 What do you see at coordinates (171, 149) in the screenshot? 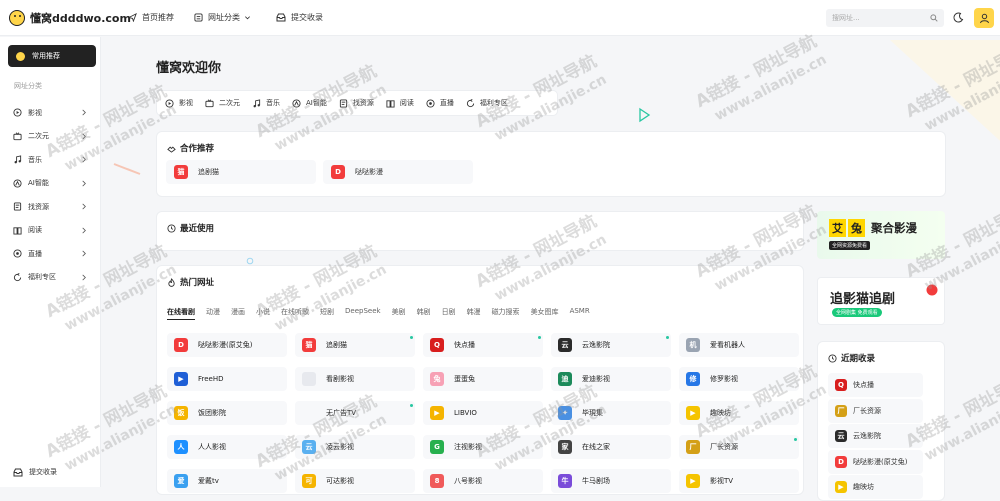
I see `handshake-icon` at bounding box center [171, 149].